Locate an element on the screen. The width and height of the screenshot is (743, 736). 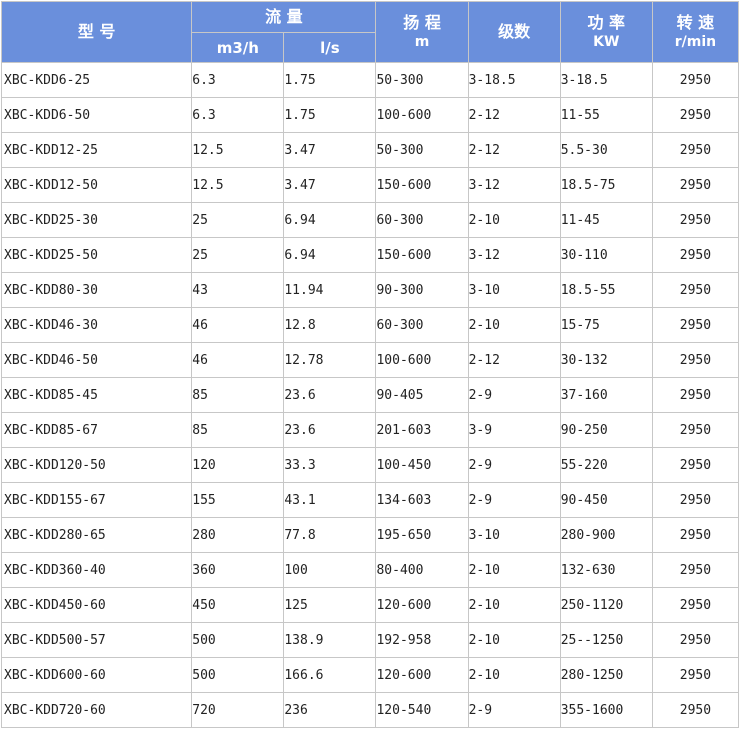
header-flow: 流 量 is located at coordinates (284, 17).